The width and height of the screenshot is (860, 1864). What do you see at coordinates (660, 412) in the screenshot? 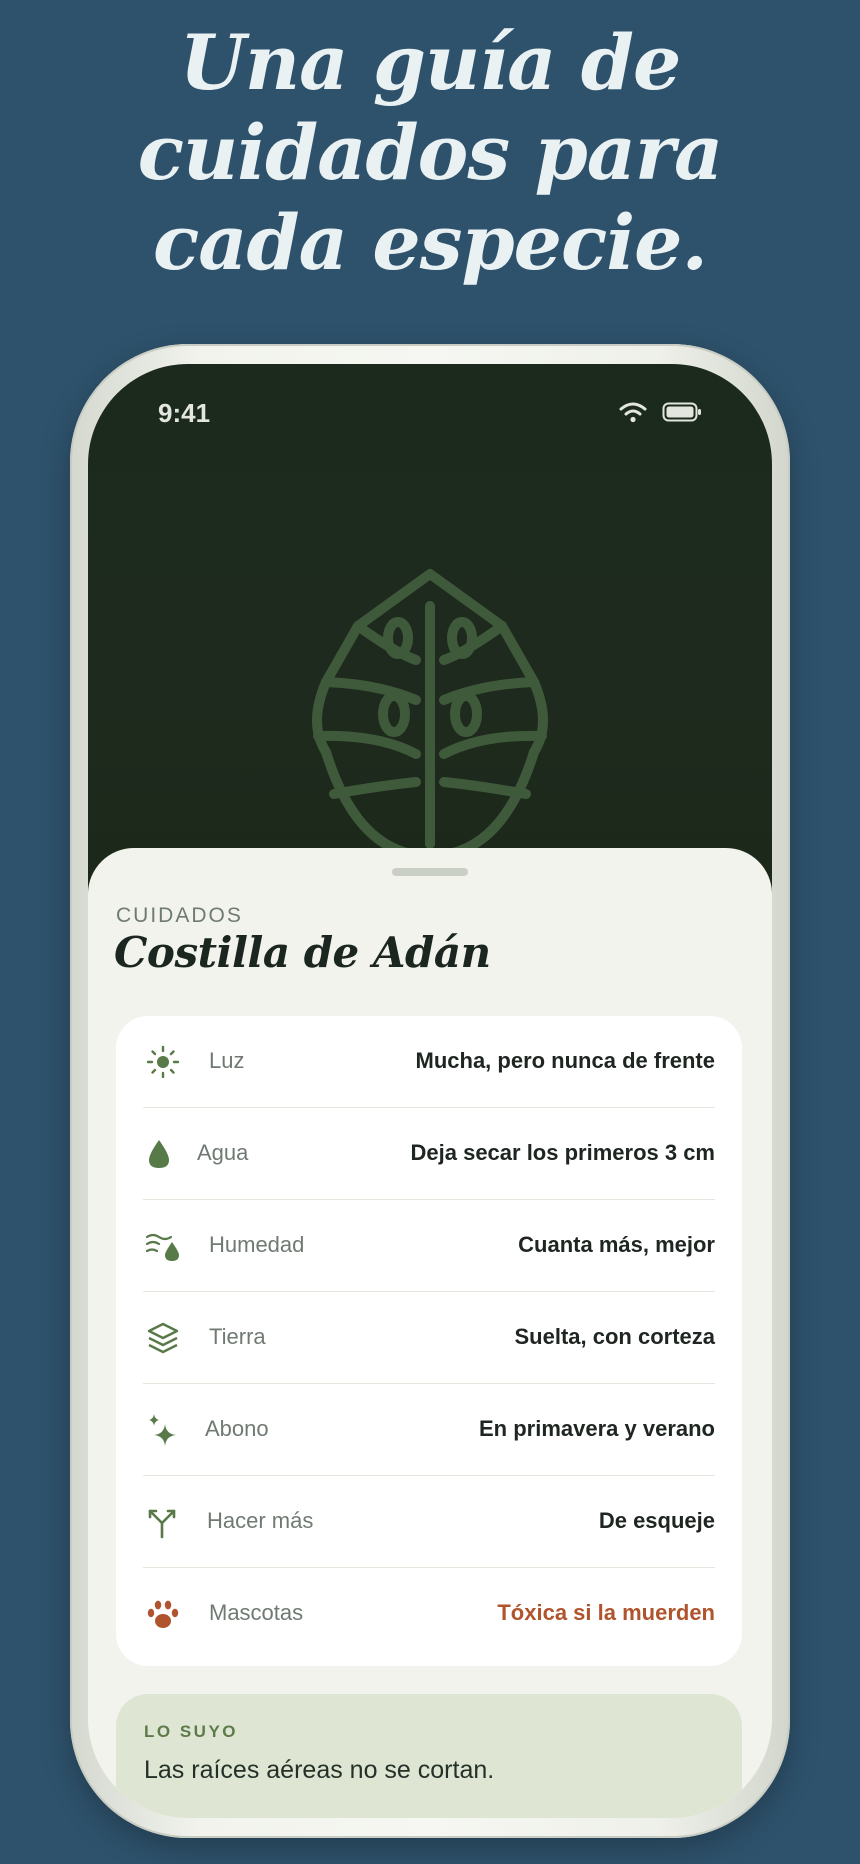
I see `status-icons` at bounding box center [660, 412].